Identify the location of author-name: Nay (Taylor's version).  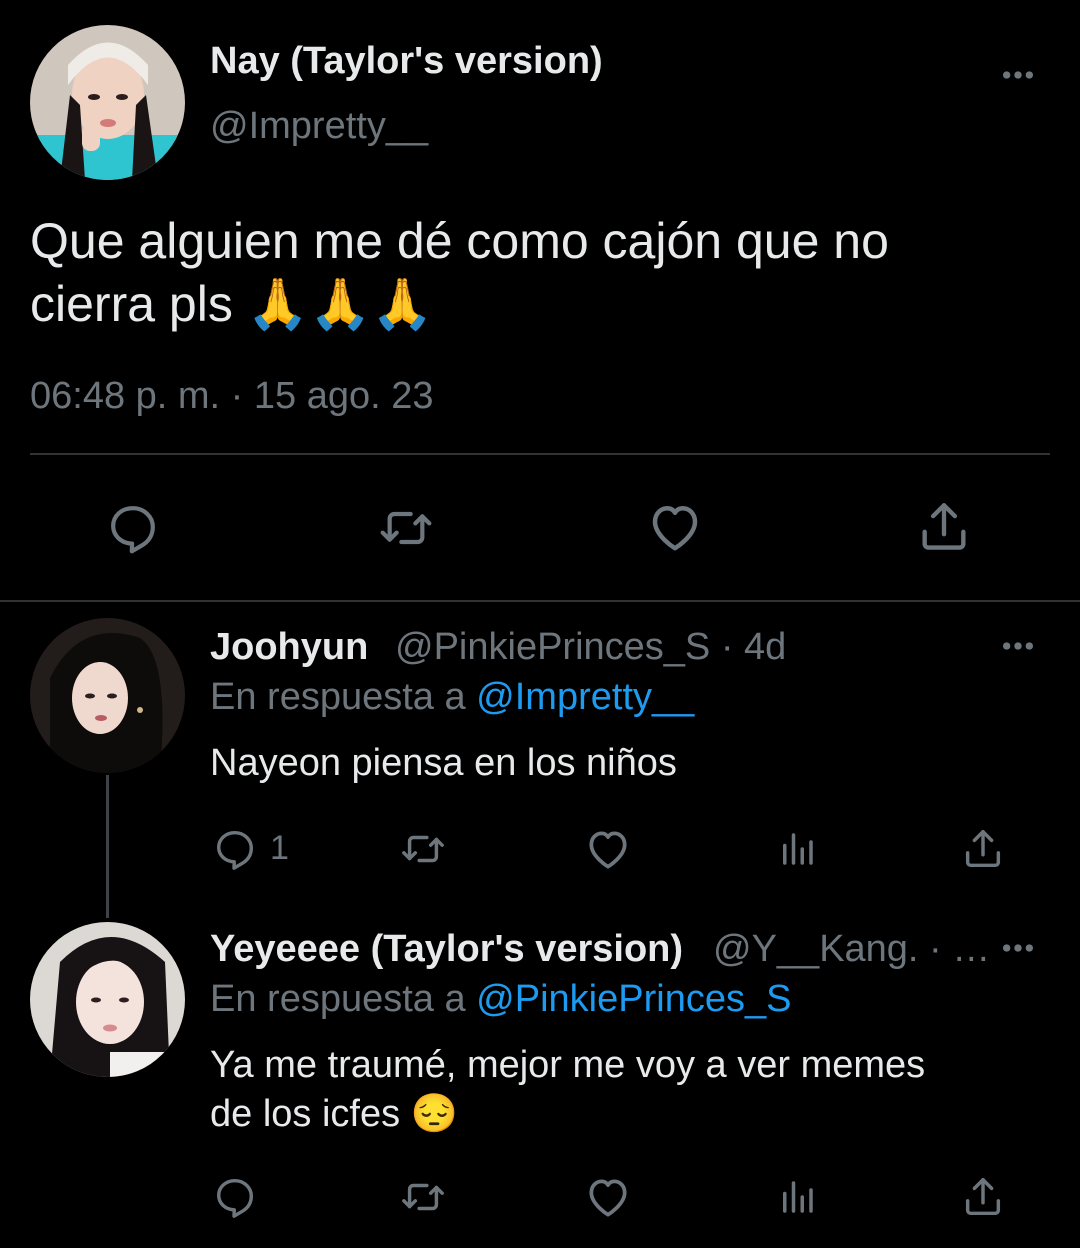
(406, 61).